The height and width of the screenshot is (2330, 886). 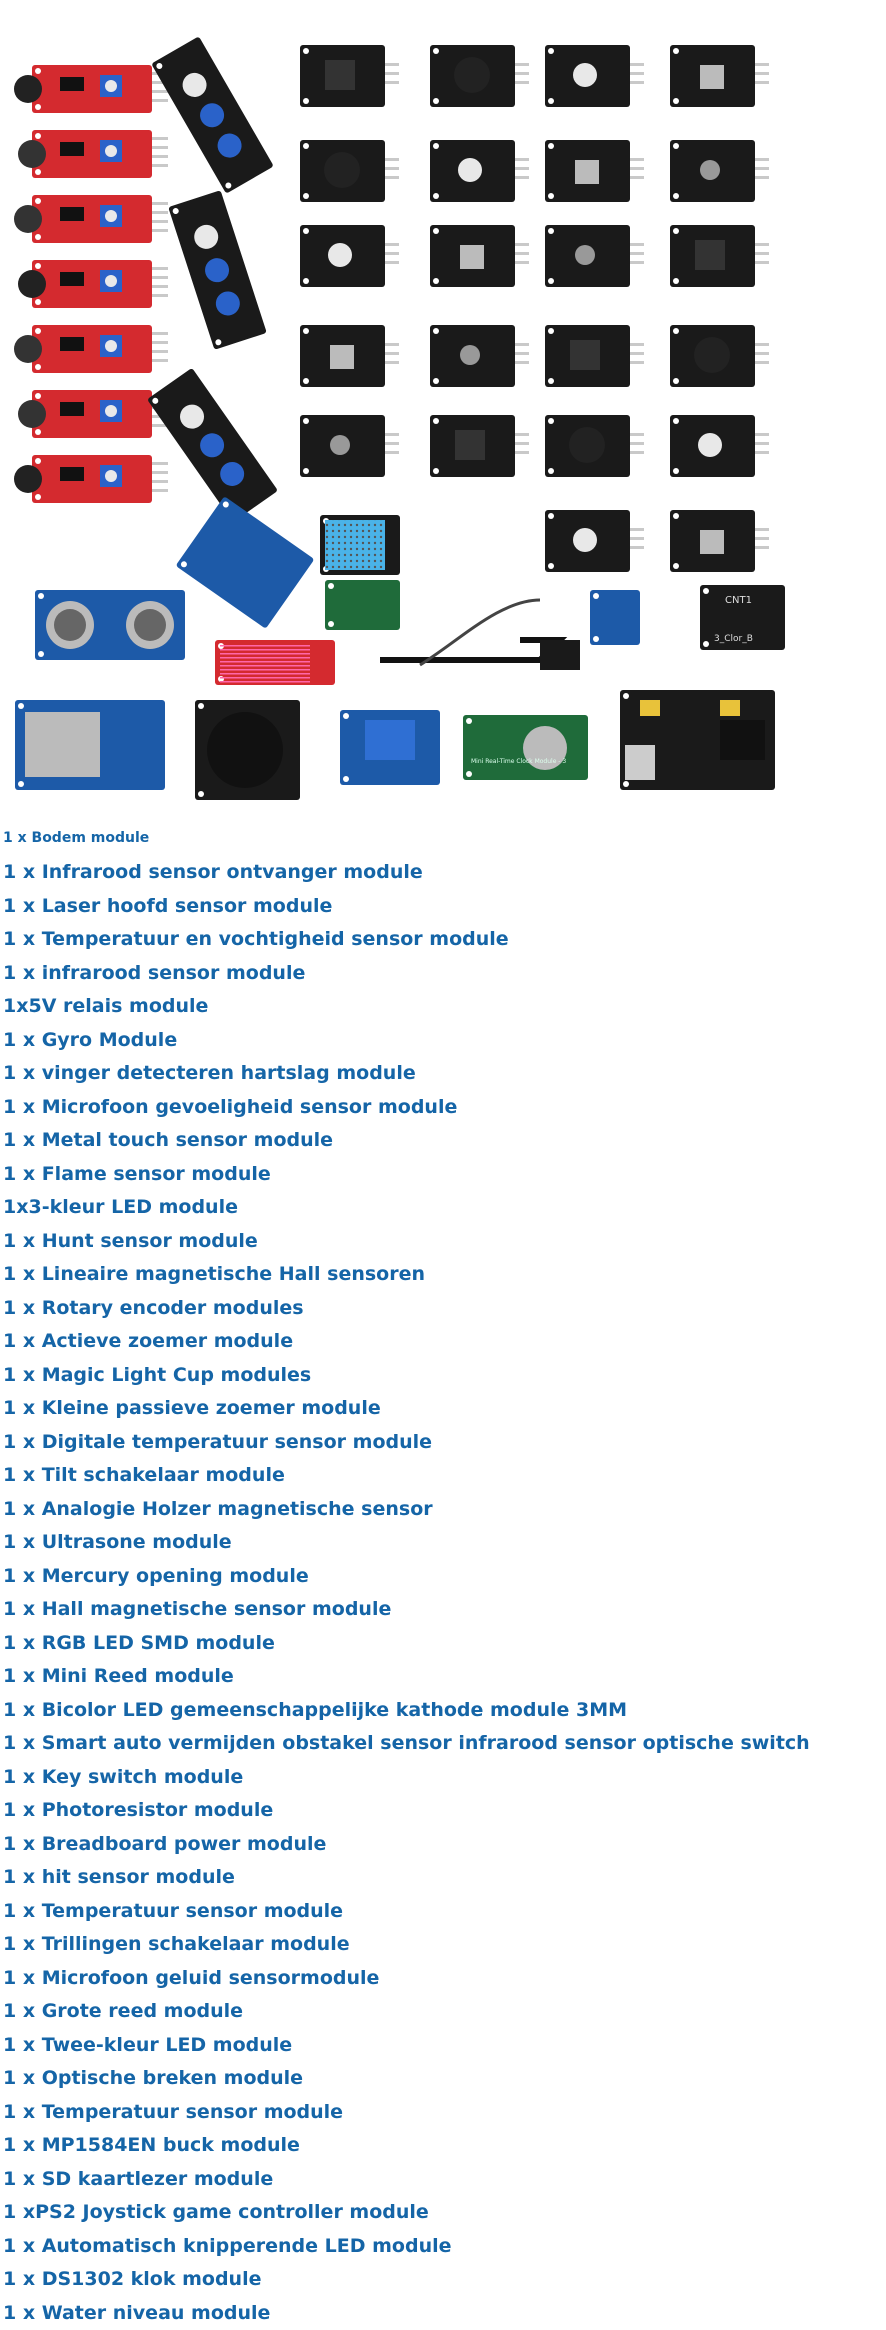 I want to click on module-list-item: 1 x Water niveau module, so click(x=406, y=2313).